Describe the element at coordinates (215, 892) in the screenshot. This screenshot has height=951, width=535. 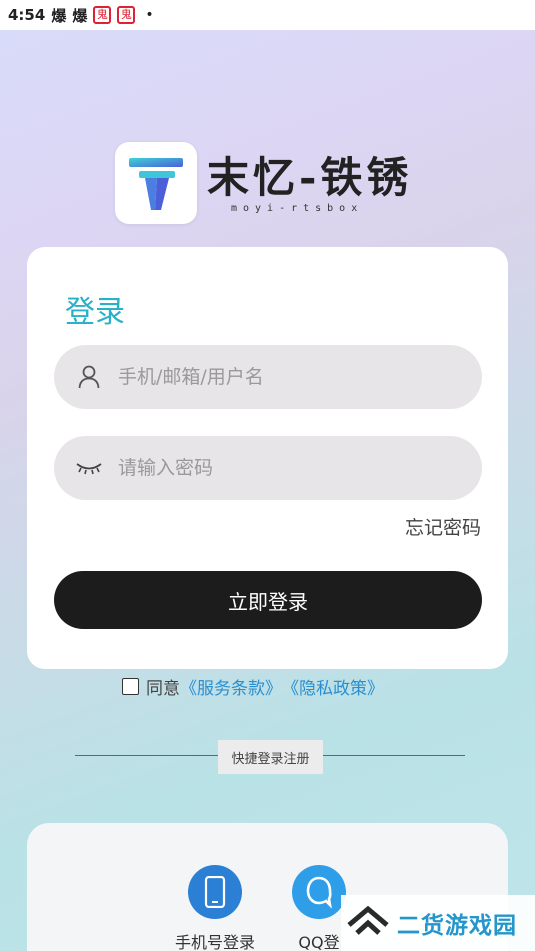
I see `phone-icon` at that location.